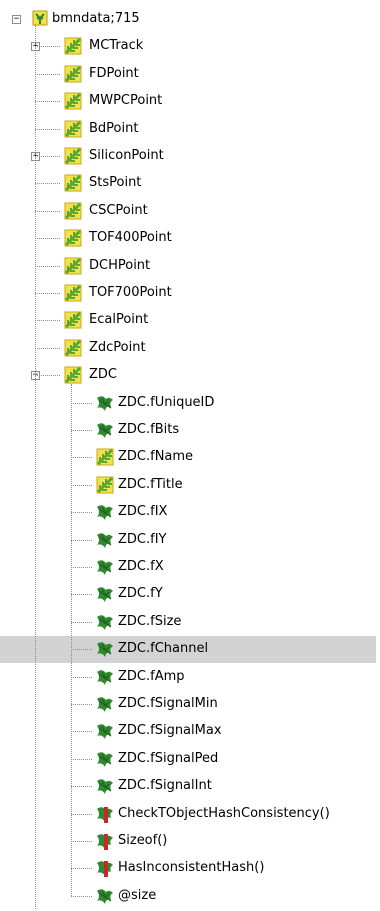 This screenshot has width=380, height=911. What do you see at coordinates (188, 677) in the screenshot?
I see `tree-leaf: ZDC.fAmp` at bounding box center [188, 677].